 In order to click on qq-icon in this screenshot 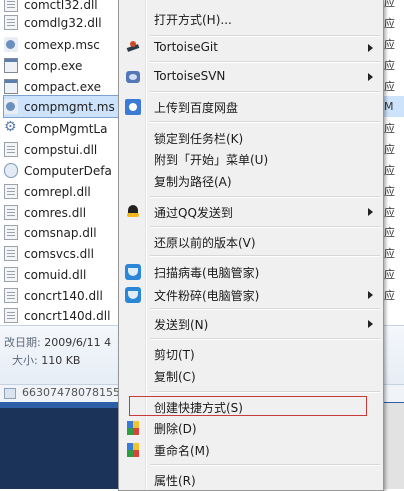, I will do `click(133, 212)`.